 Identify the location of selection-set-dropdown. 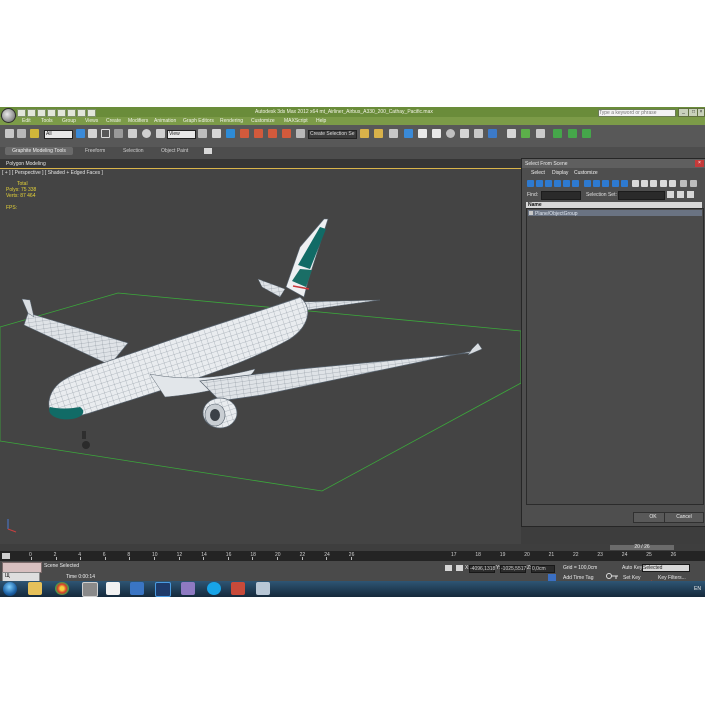
(641, 195).